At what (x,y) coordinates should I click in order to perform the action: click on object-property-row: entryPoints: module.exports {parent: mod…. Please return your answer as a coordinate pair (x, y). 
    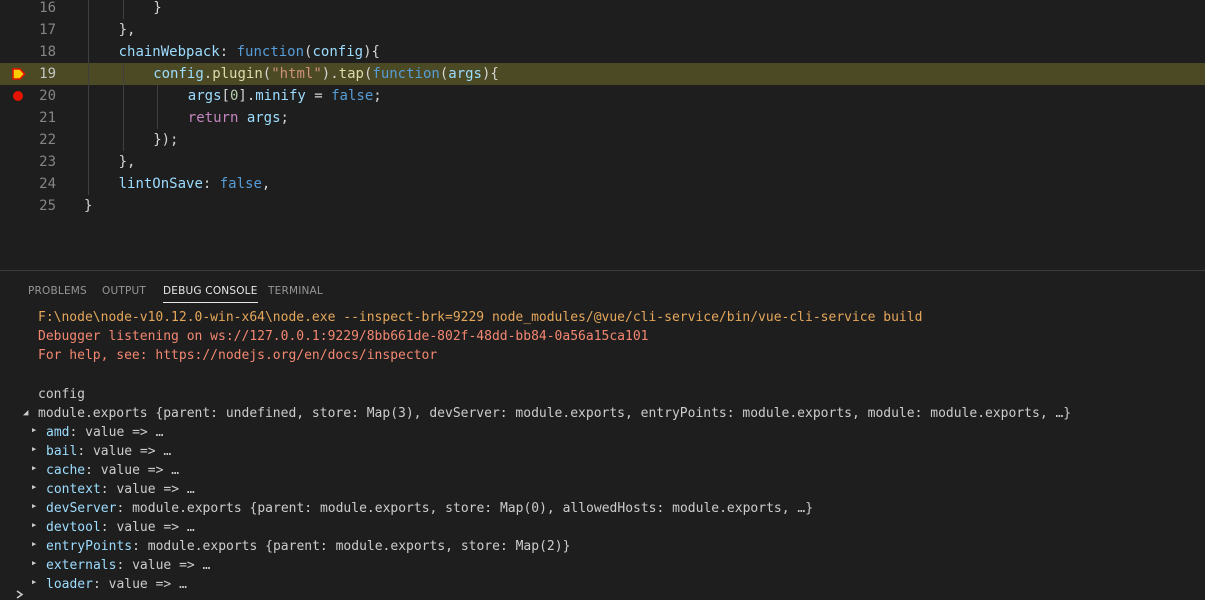
    Looking at the image, I should click on (308, 546).